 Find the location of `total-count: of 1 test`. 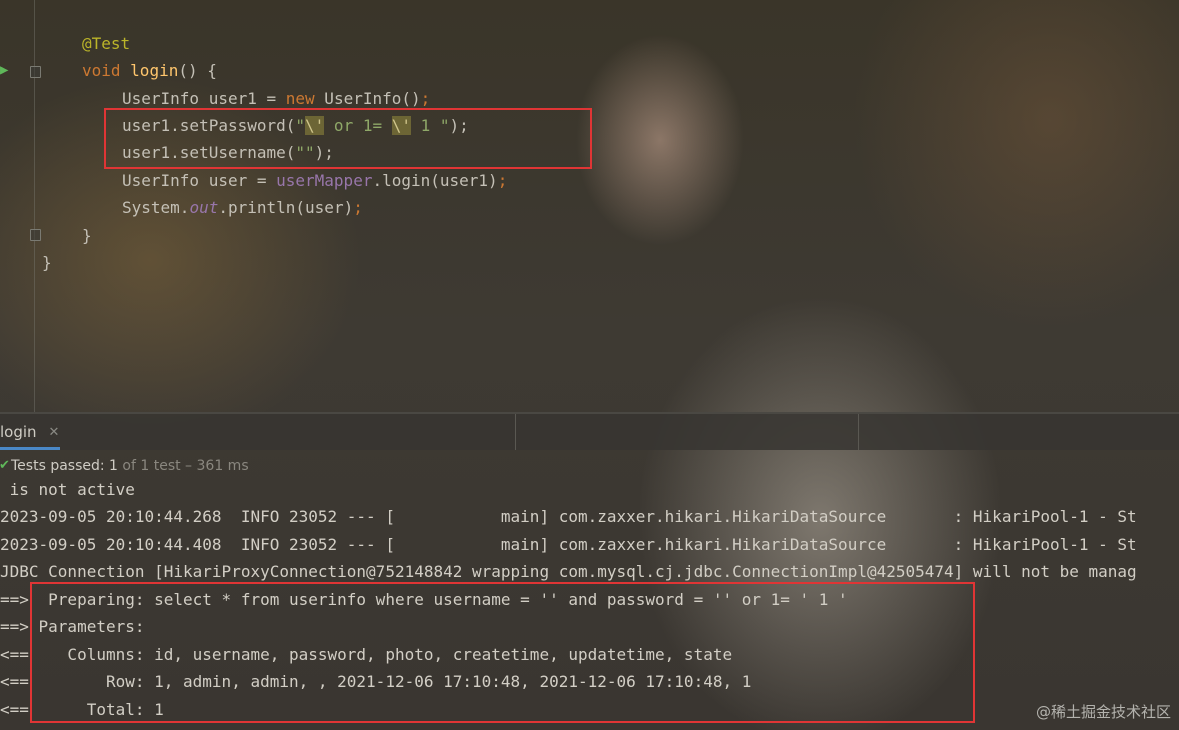

total-count: of 1 test is located at coordinates (149, 466).